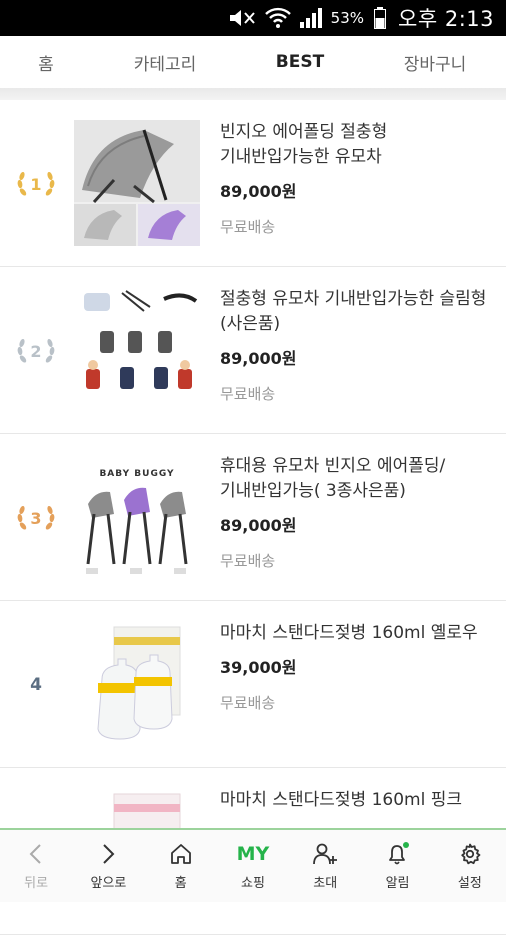  I want to click on bottom-navigation: 뒤로 앞으로 홈 MY 쇼핑 초대 알림 설정, so click(253, 865).